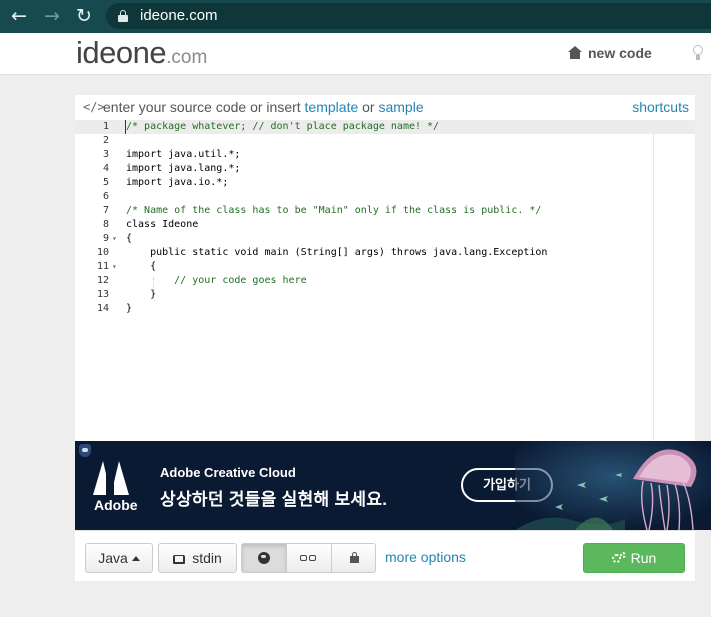 Image resolution: width=711 pixels, height=617 pixels. I want to click on visibility-private-button, so click(354, 558).